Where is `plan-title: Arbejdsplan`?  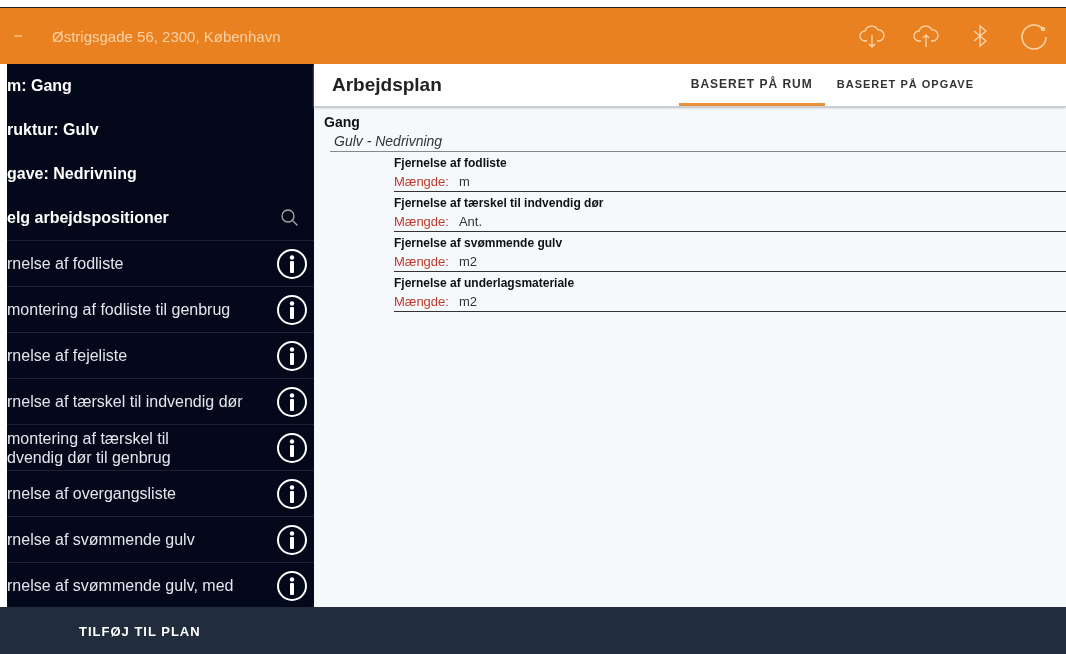 plan-title: Arbejdsplan is located at coordinates (387, 85).